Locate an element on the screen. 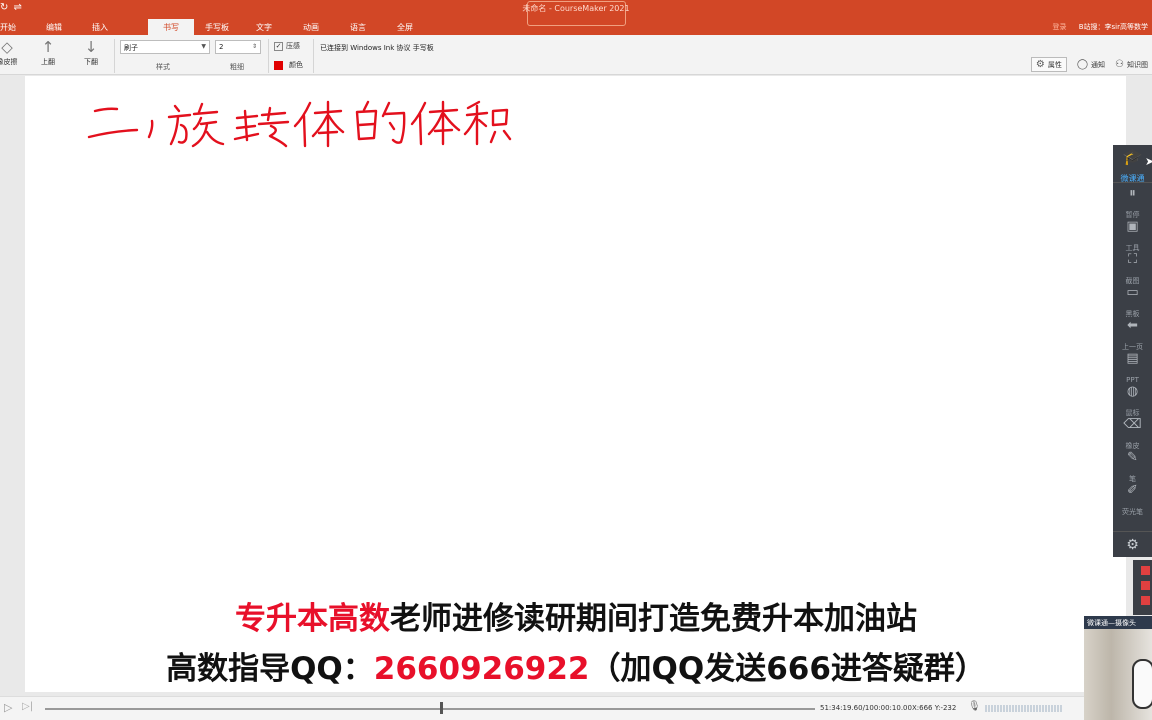  properties-button: ⚙ 属性 is located at coordinates (1048, 64).